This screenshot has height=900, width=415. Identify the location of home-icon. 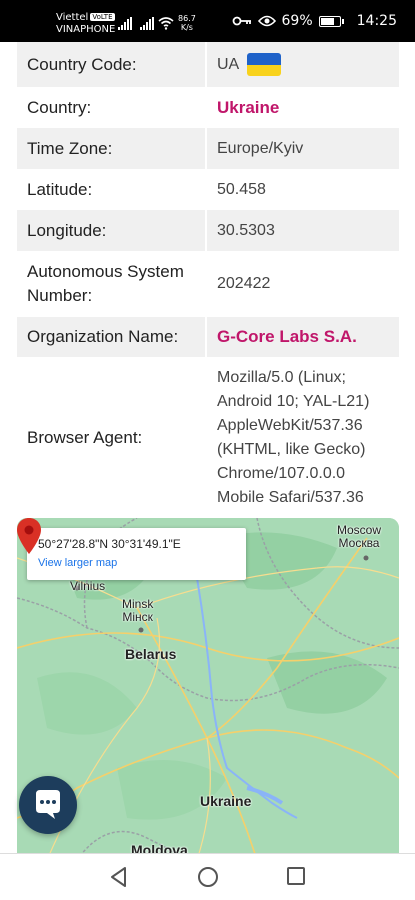
(208, 877).